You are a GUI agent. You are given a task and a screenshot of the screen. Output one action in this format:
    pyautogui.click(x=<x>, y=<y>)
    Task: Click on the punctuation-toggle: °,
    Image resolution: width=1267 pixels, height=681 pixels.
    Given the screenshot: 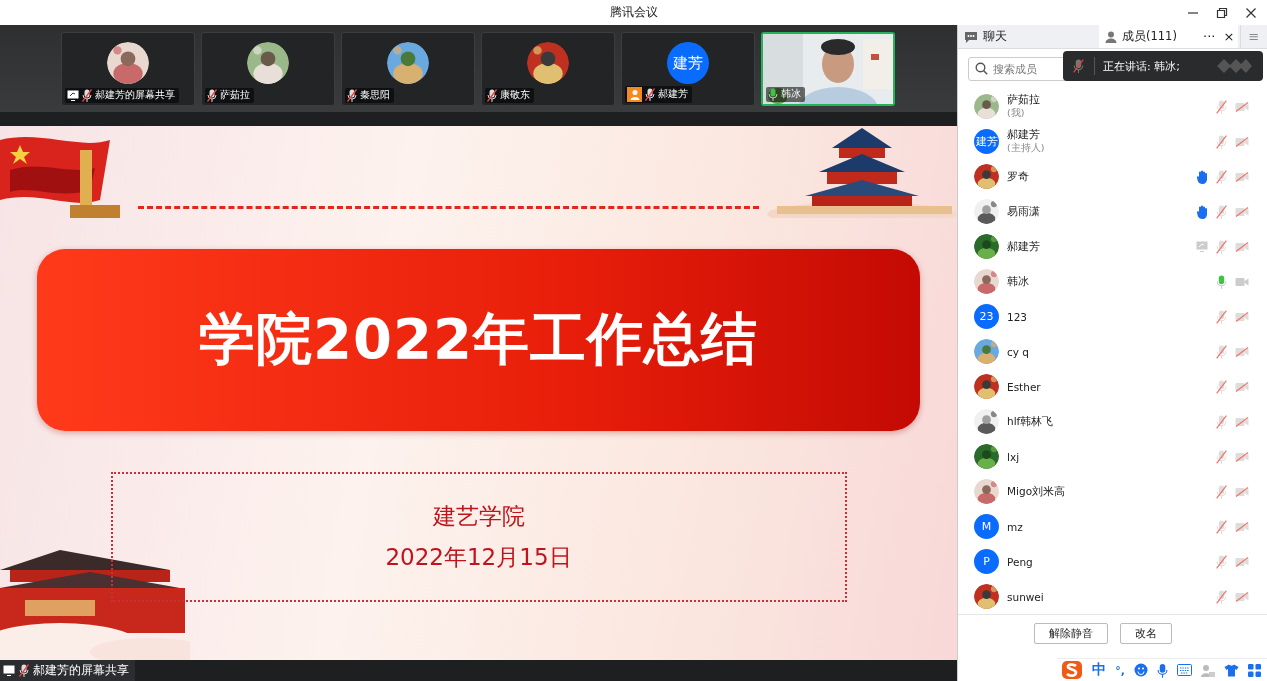 What is the action you would take?
    pyautogui.click(x=1120, y=670)
    